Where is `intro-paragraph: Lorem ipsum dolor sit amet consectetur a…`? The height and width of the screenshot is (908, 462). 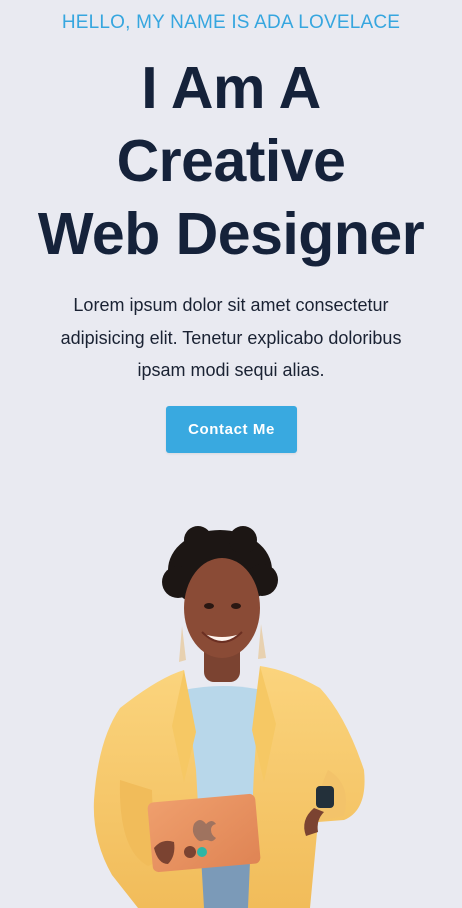 intro-paragraph: Lorem ipsum dolor sit amet consectetur a… is located at coordinates (231, 338).